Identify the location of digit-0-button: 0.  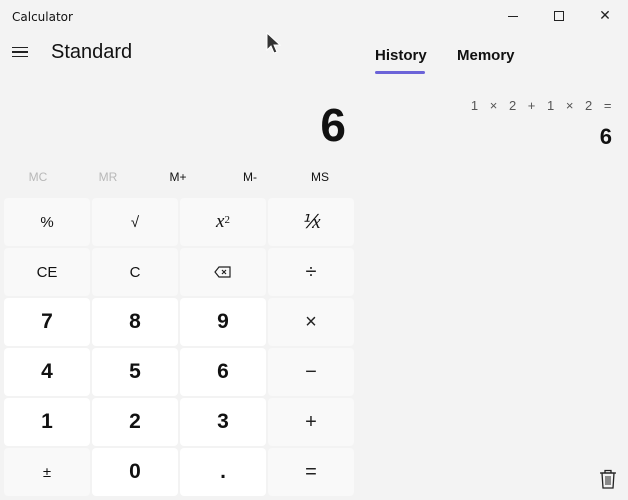
(135, 472).